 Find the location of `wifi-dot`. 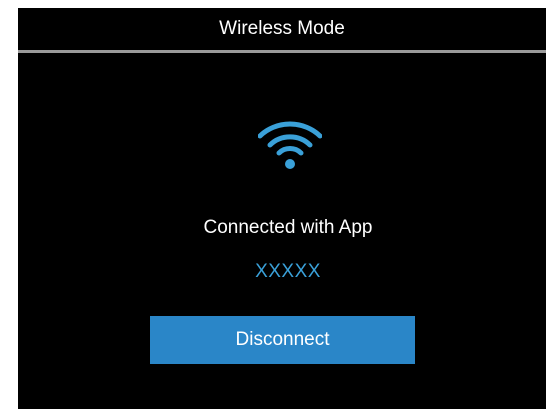

wifi-dot is located at coordinates (290, 164).